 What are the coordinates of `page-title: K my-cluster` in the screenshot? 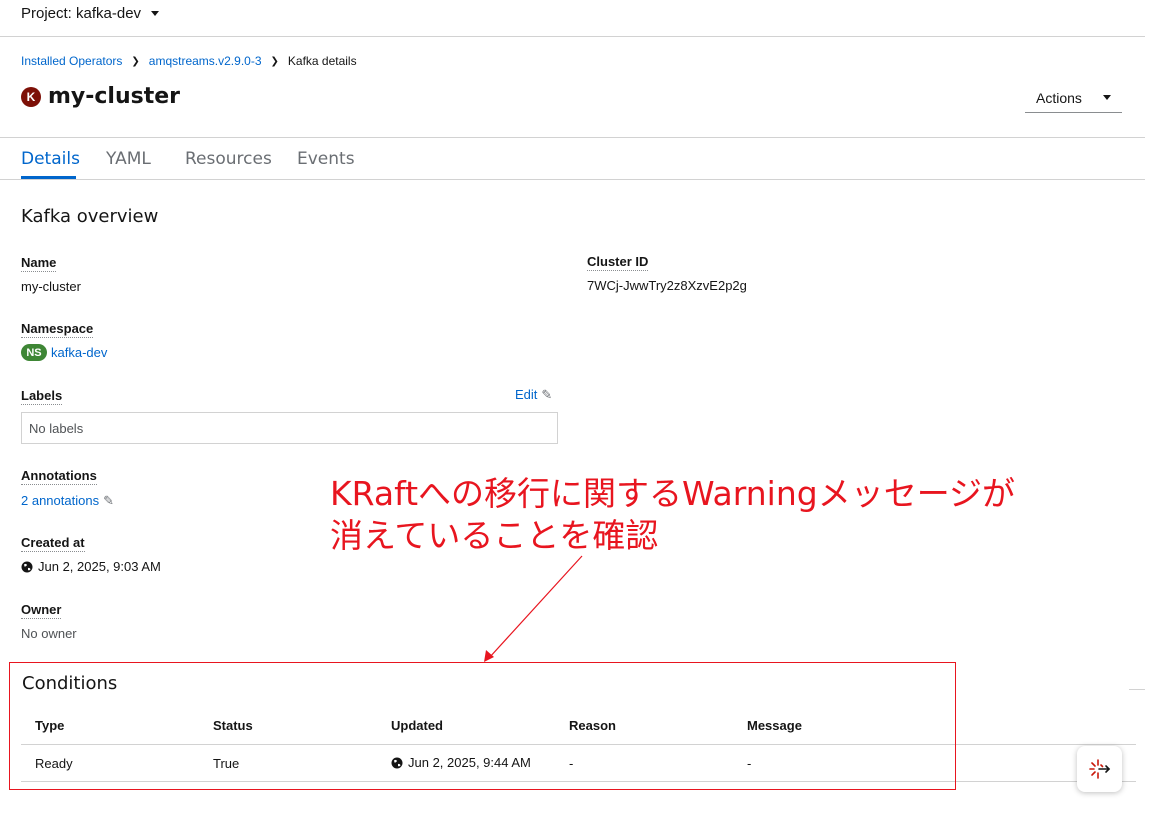 It's located at (100, 96).